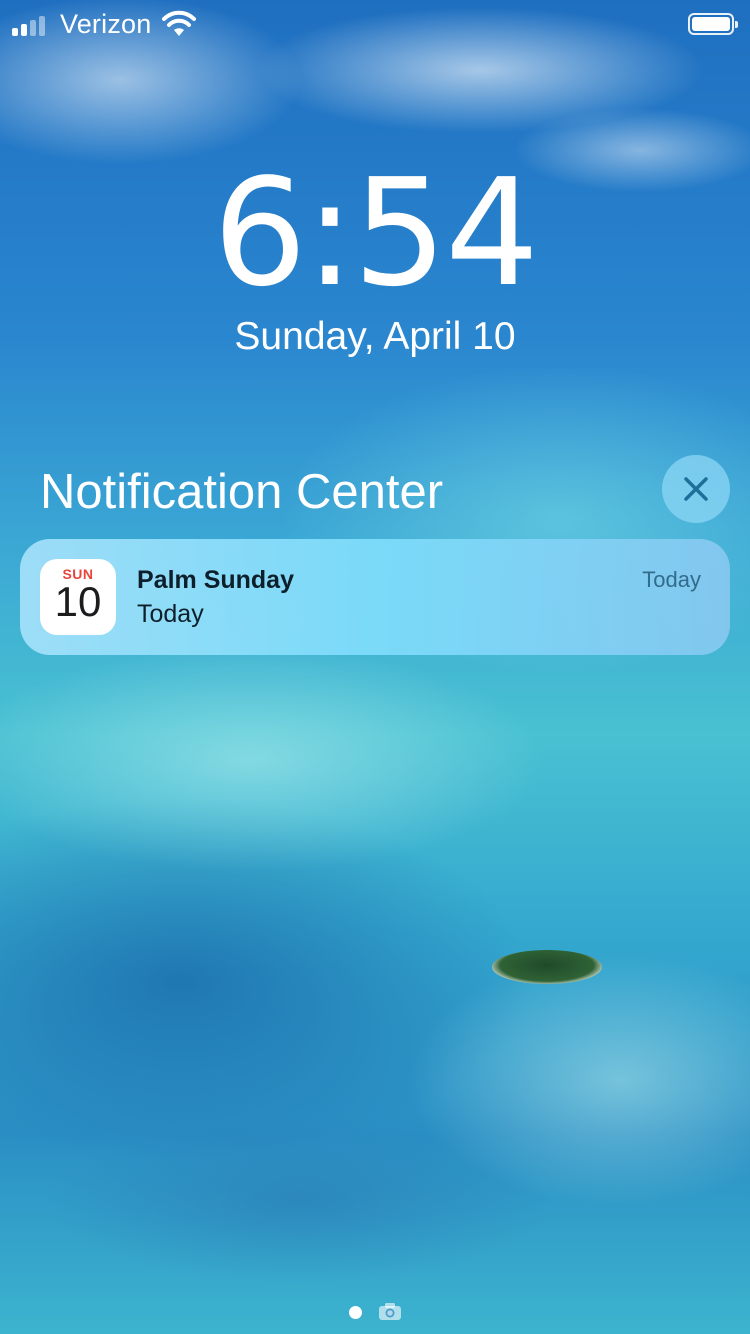 This screenshot has height=1334, width=750. What do you see at coordinates (547, 967) in the screenshot?
I see `wallpaper-island` at bounding box center [547, 967].